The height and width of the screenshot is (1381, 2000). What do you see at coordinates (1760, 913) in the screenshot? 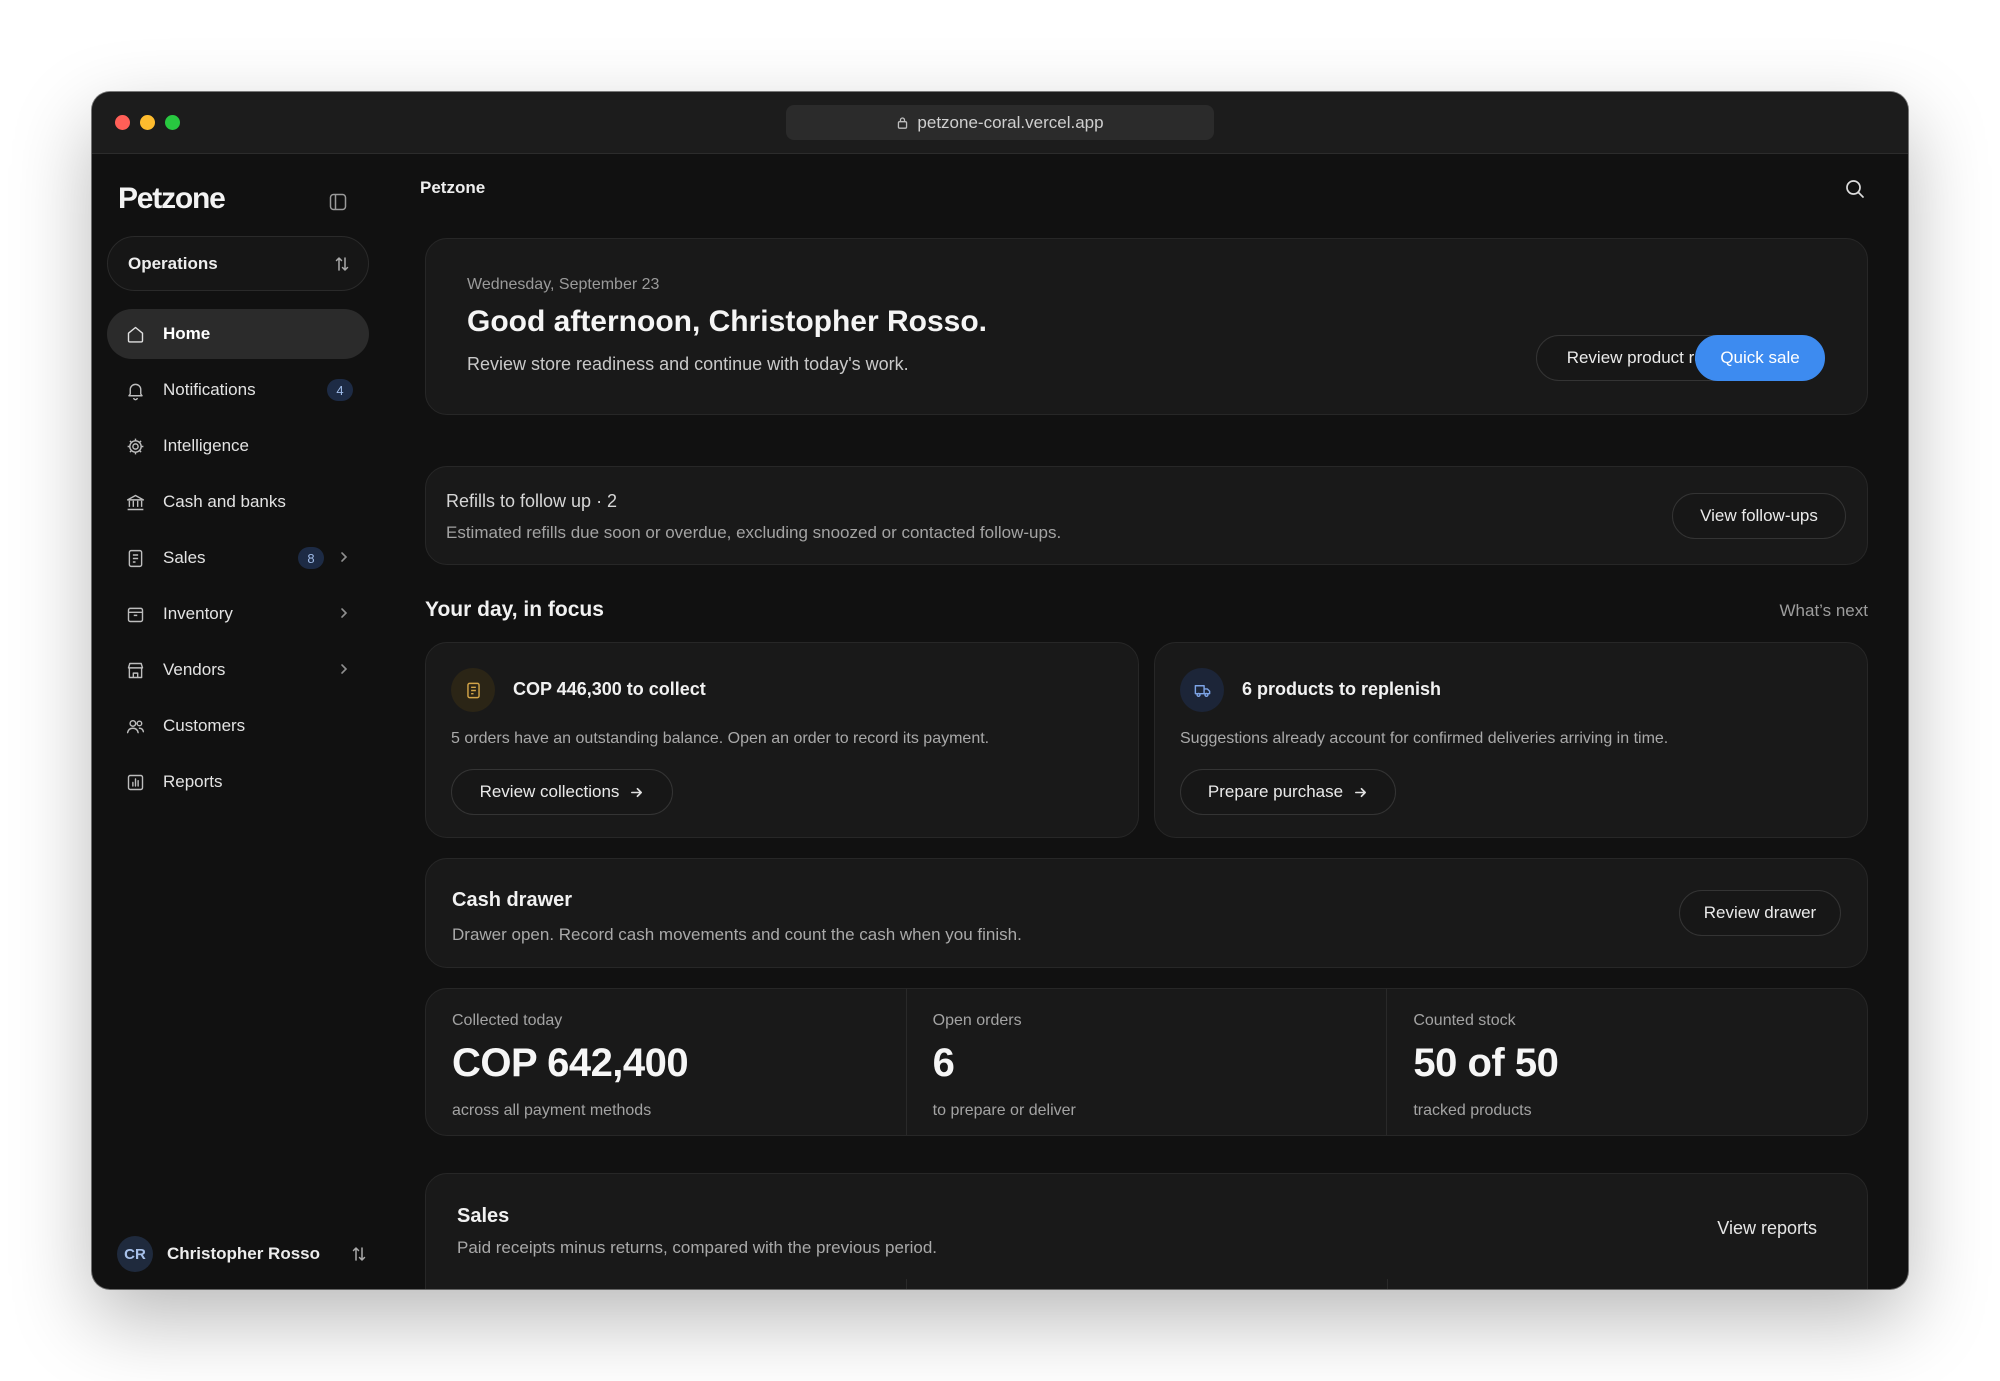
I see `review-drawer-button: Review drawer` at bounding box center [1760, 913].